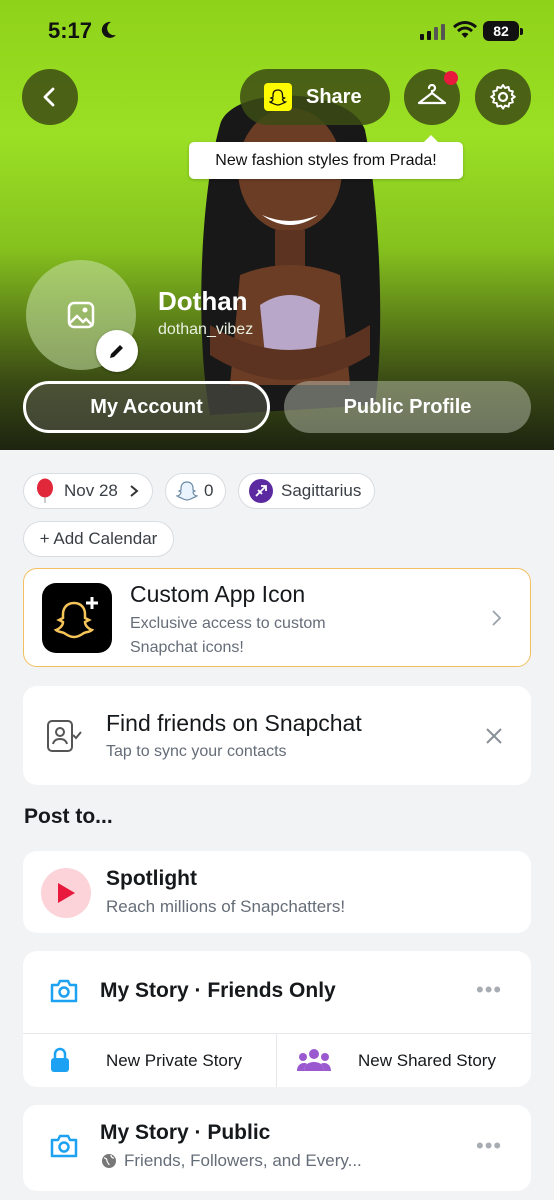 This screenshot has height=1200, width=554. I want to click on ghost-icon, so click(187, 491).